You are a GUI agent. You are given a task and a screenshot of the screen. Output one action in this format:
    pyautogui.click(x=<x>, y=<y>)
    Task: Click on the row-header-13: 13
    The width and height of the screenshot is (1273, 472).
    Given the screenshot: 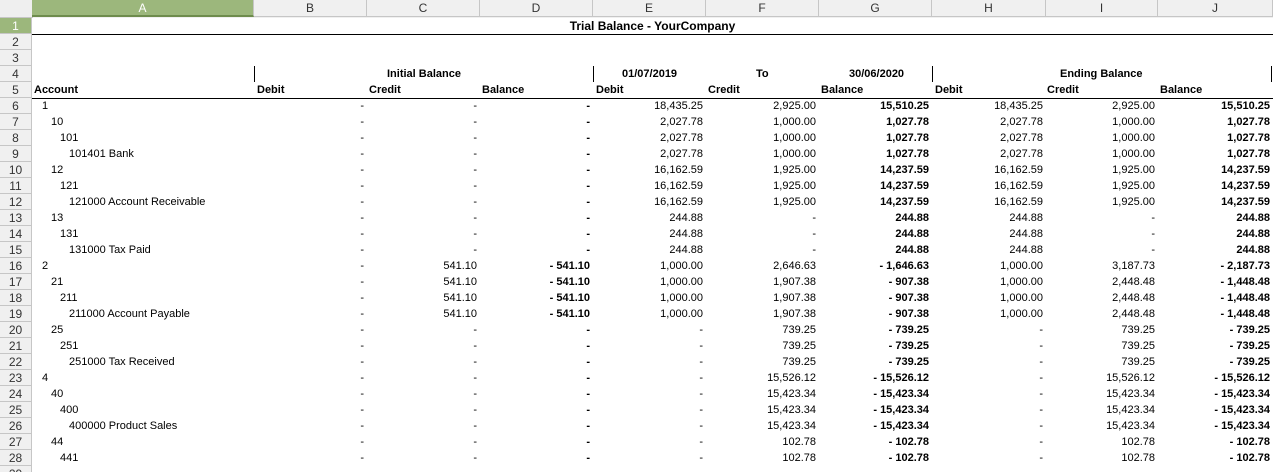 What is the action you would take?
    pyautogui.click(x=16, y=218)
    